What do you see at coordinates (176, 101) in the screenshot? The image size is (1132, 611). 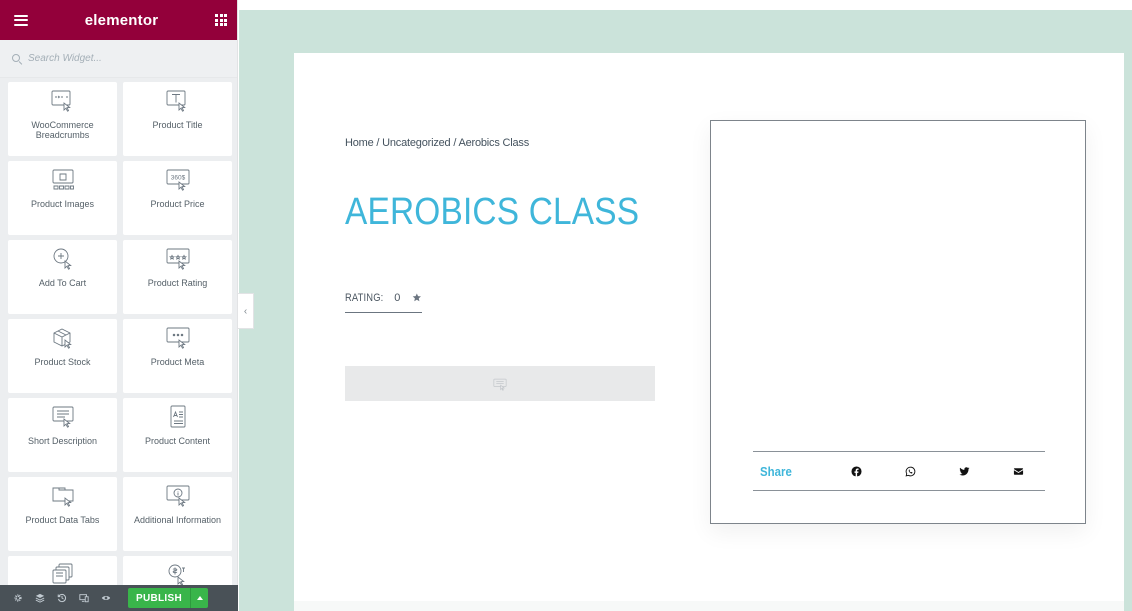 I see `product-title-icon` at bounding box center [176, 101].